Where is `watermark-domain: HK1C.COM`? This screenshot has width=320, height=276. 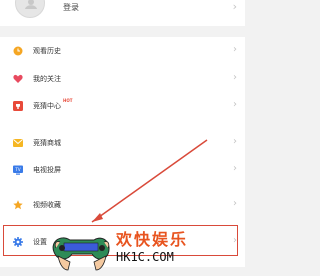 watermark-domain: HK1C.COM is located at coordinates (145, 257).